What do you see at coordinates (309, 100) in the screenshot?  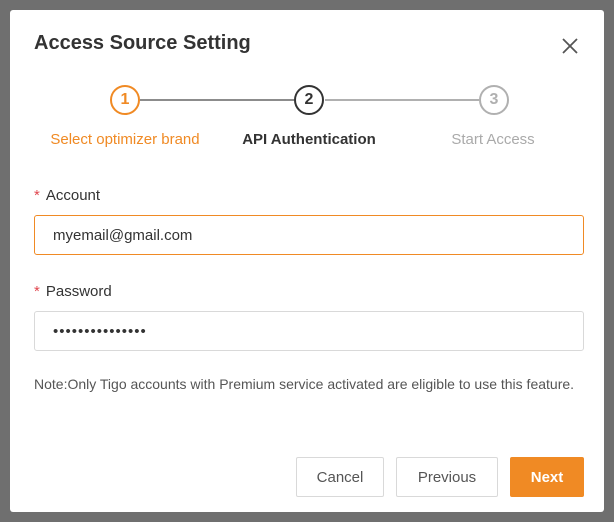 I see `step-2-indicator: 2` at bounding box center [309, 100].